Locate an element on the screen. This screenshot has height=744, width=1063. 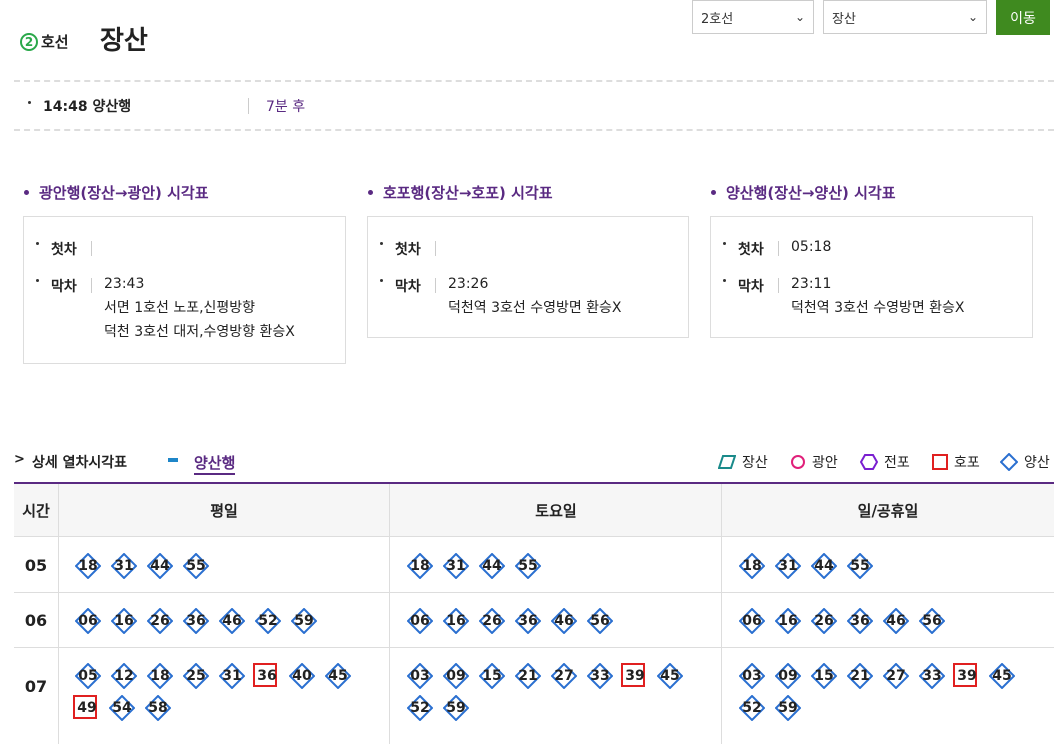
minute-label: 18 is located at coordinates (752, 566).